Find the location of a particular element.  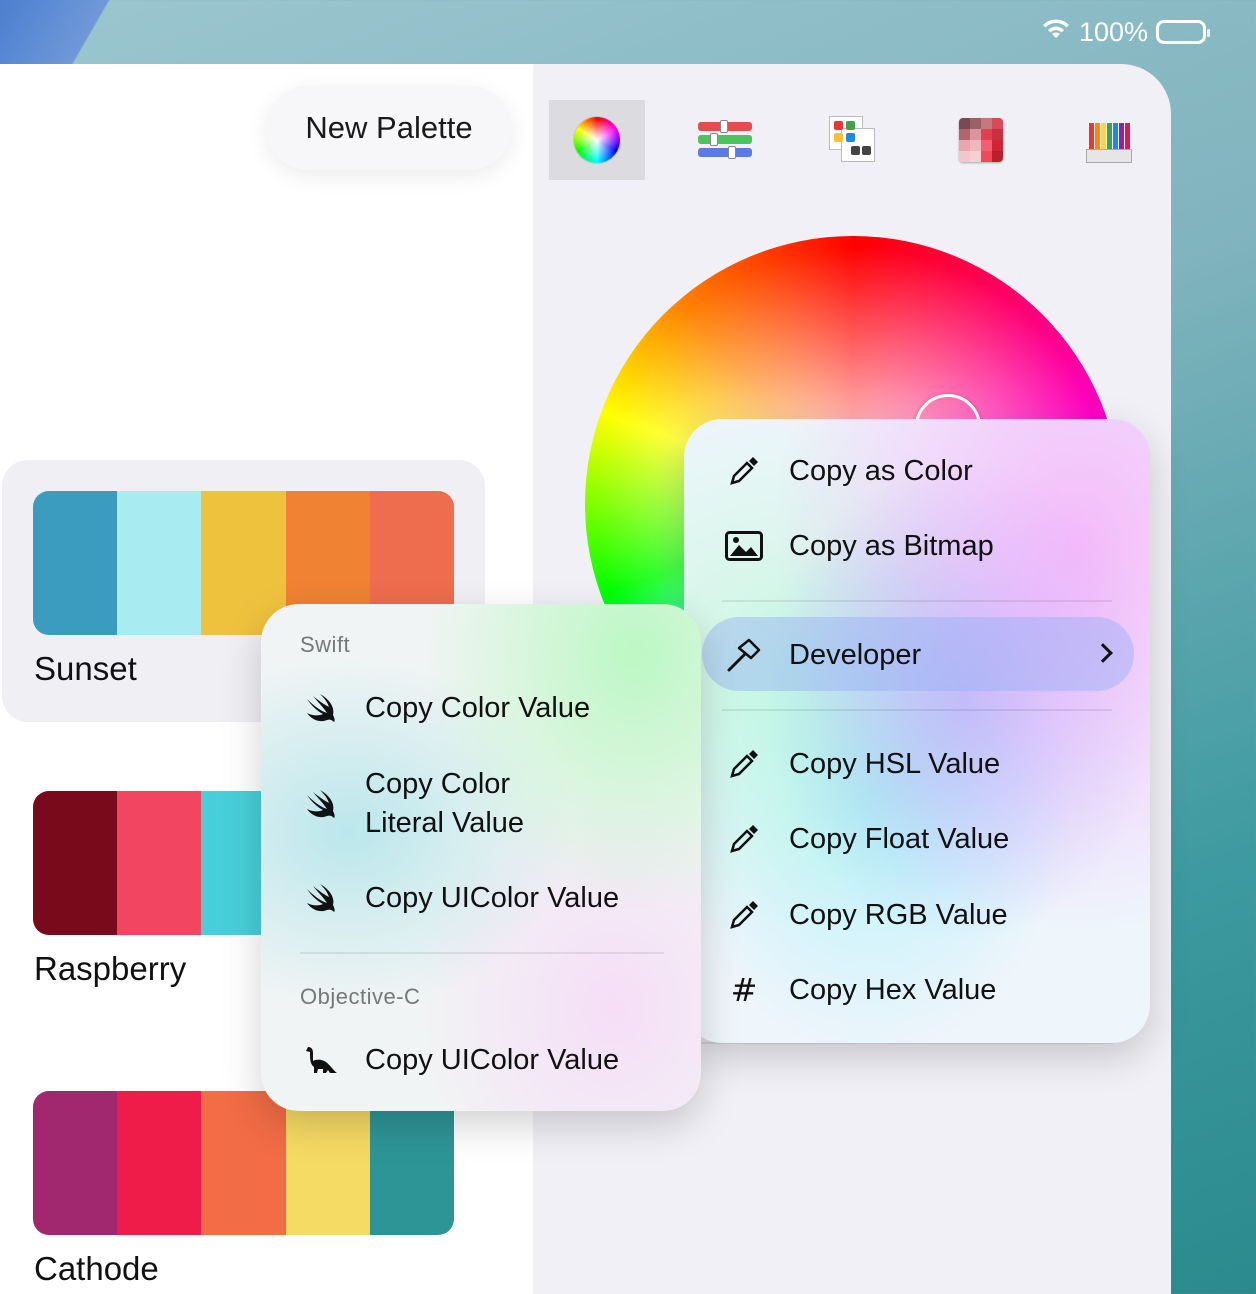

menu-item-developer: Developer is located at coordinates (917, 655).